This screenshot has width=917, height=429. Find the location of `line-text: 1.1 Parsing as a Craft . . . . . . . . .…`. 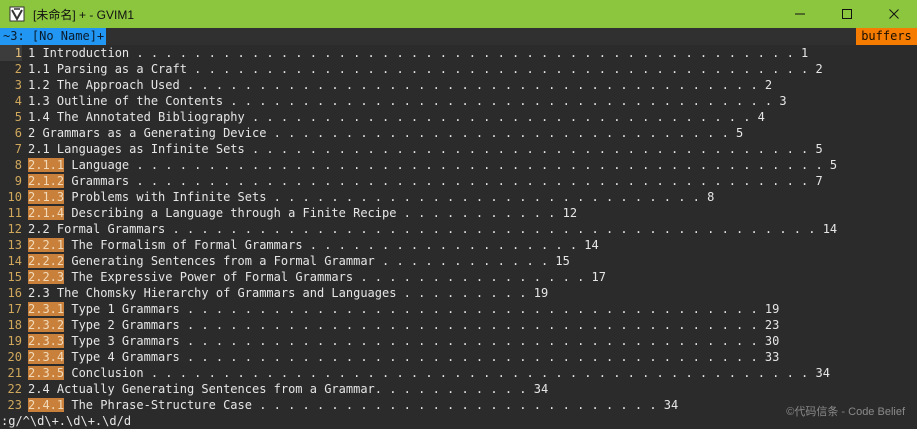

line-text: 1.1 Parsing as a Craft . . . . . . . . .… is located at coordinates (425, 69).